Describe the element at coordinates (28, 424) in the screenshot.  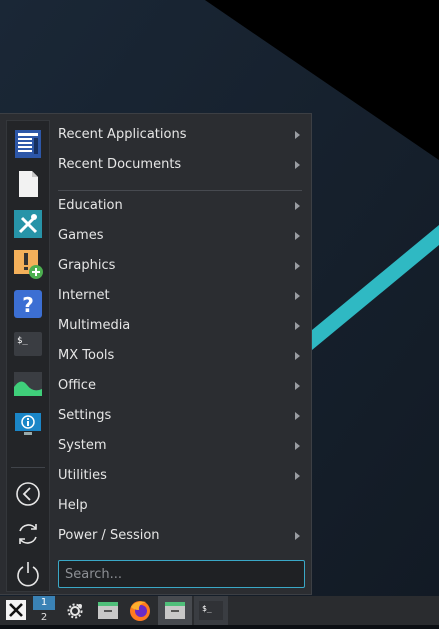
I see `system-info-icon` at that location.